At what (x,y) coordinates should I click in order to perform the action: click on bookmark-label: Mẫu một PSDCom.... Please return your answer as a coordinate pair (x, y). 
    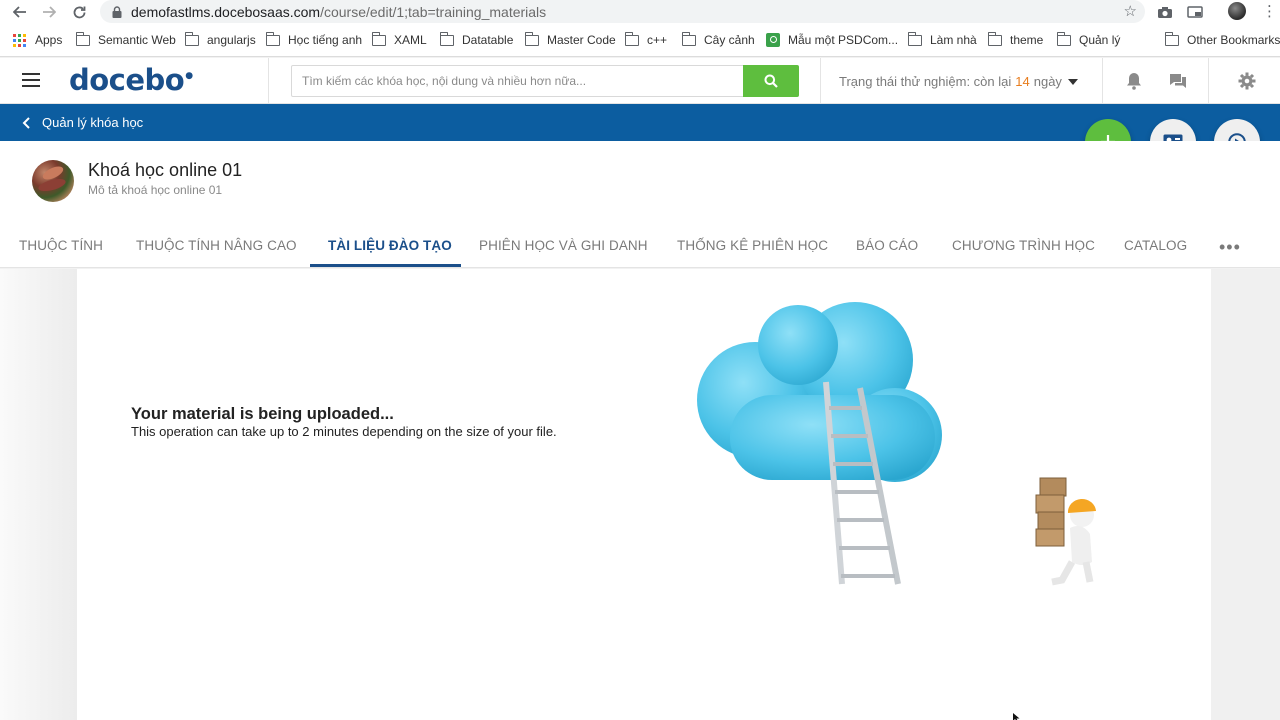
    Looking at the image, I should click on (843, 40).